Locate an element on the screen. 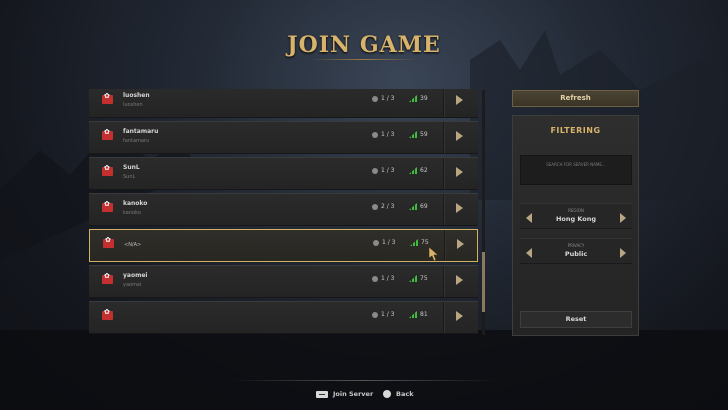 This screenshot has width=728, height=410. refresh-button: Refresh is located at coordinates (575, 98).